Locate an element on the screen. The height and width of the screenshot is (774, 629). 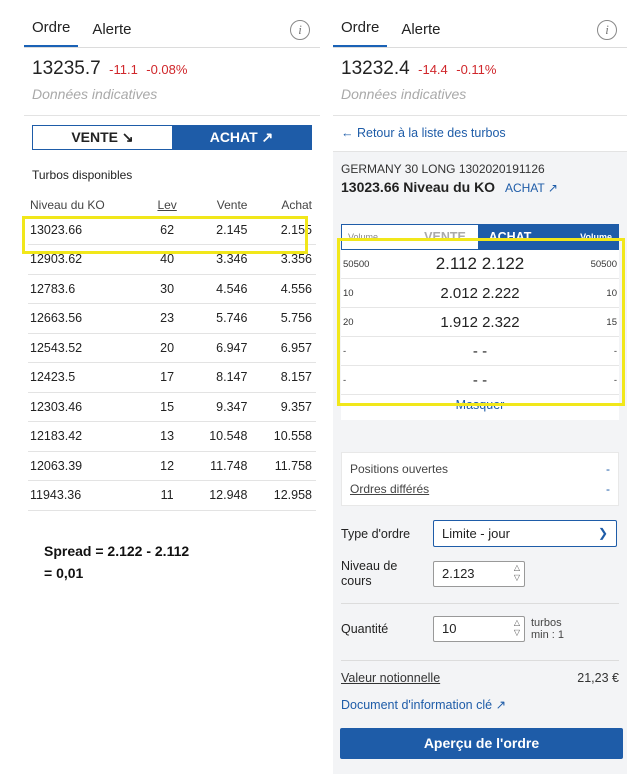
table-row: 11943.36 11 12.948 12.958 is located at coordinates (172, 495).